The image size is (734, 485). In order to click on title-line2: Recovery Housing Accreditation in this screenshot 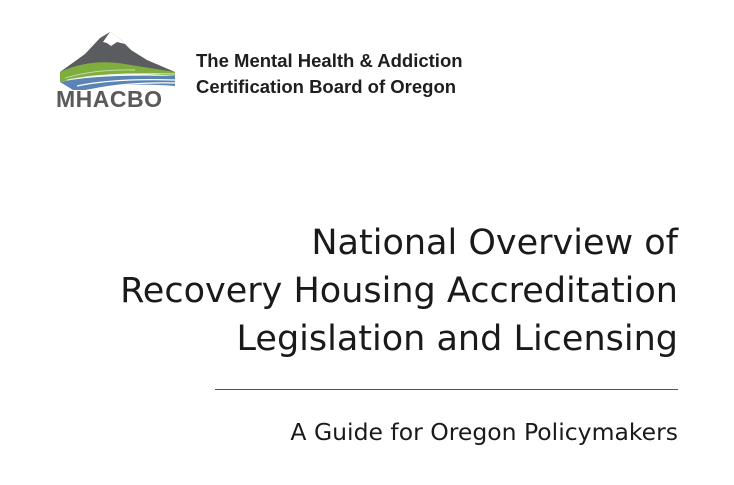, I will do `click(399, 291)`.